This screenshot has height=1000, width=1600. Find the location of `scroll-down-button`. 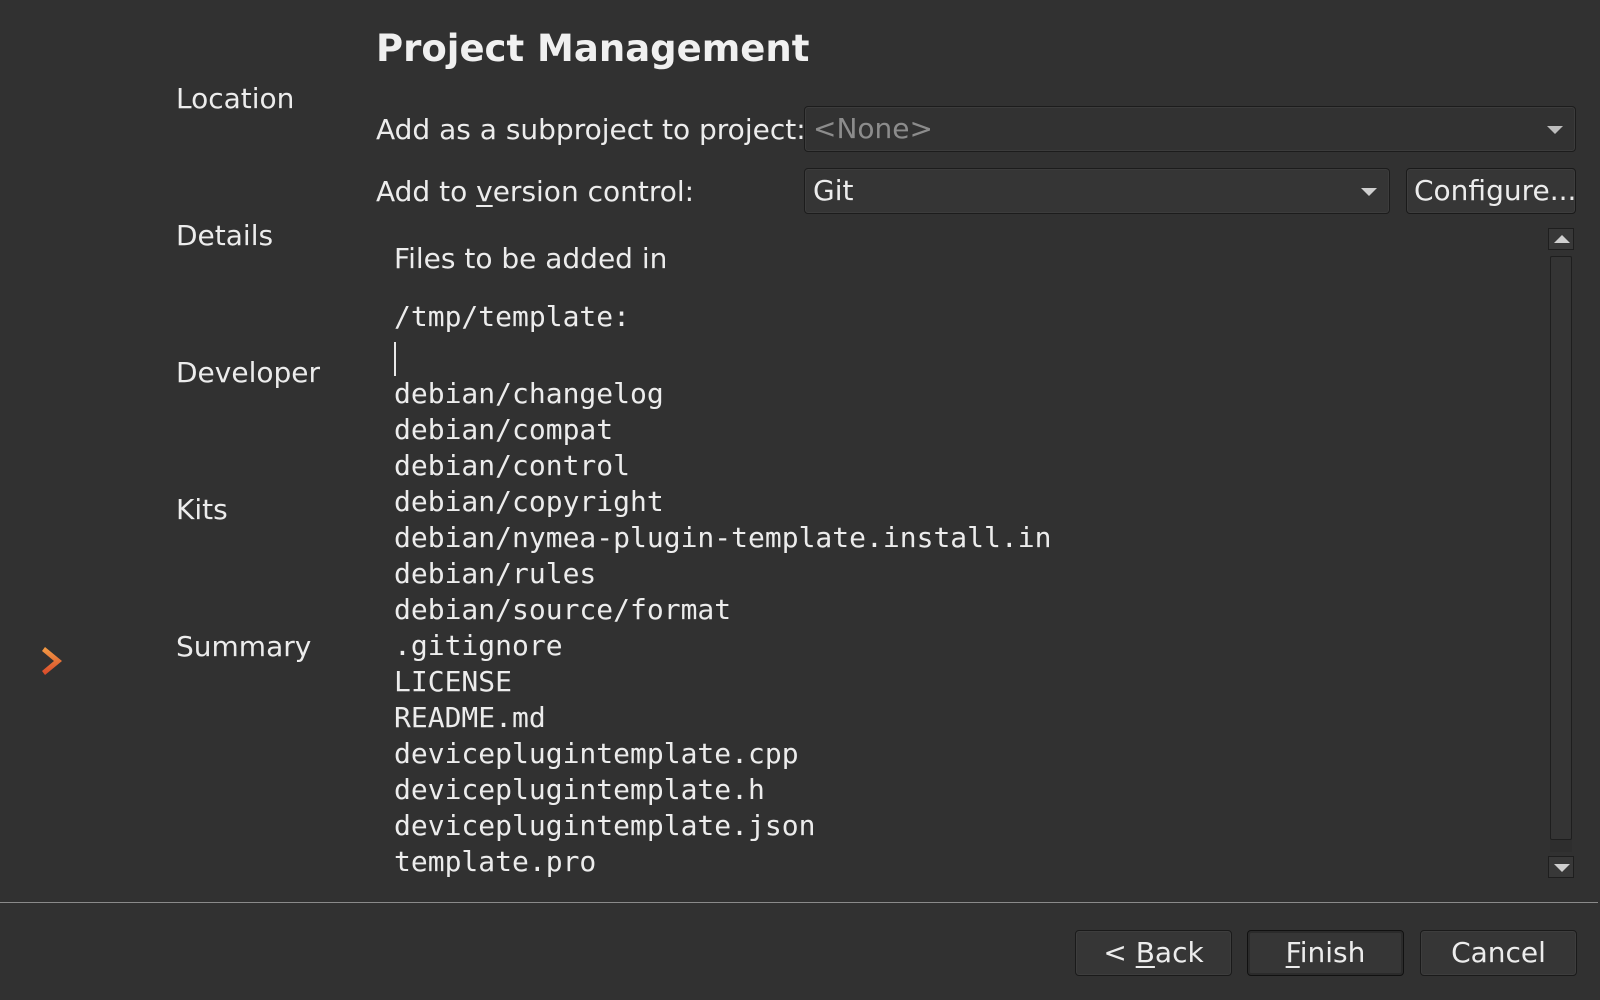

scroll-down-button is located at coordinates (1561, 867).